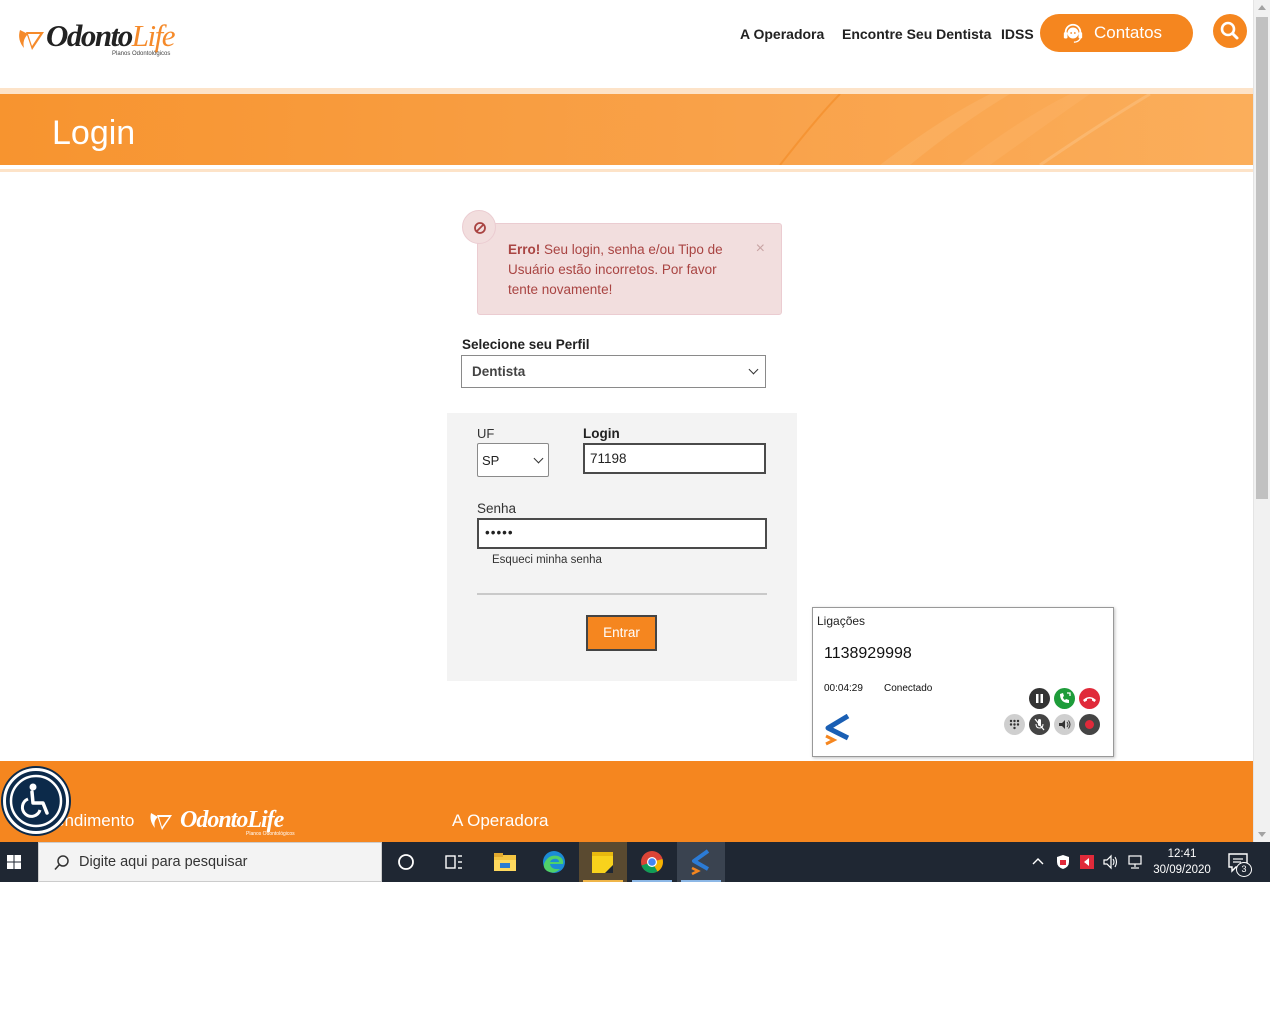 The image size is (1280, 1024). I want to click on pause-icon, so click(1039, 698).